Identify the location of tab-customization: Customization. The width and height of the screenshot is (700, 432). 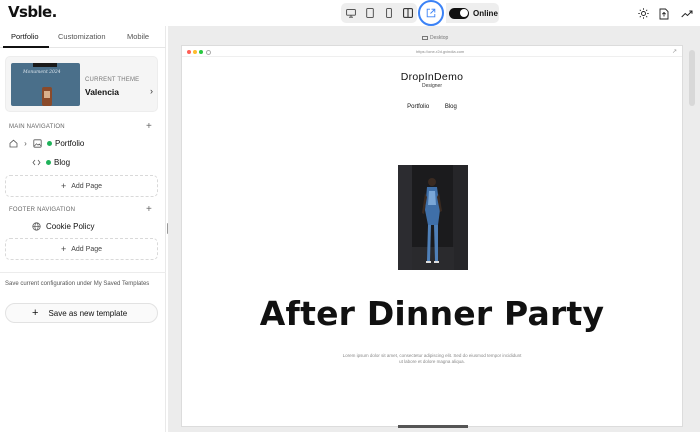
(82, 36).